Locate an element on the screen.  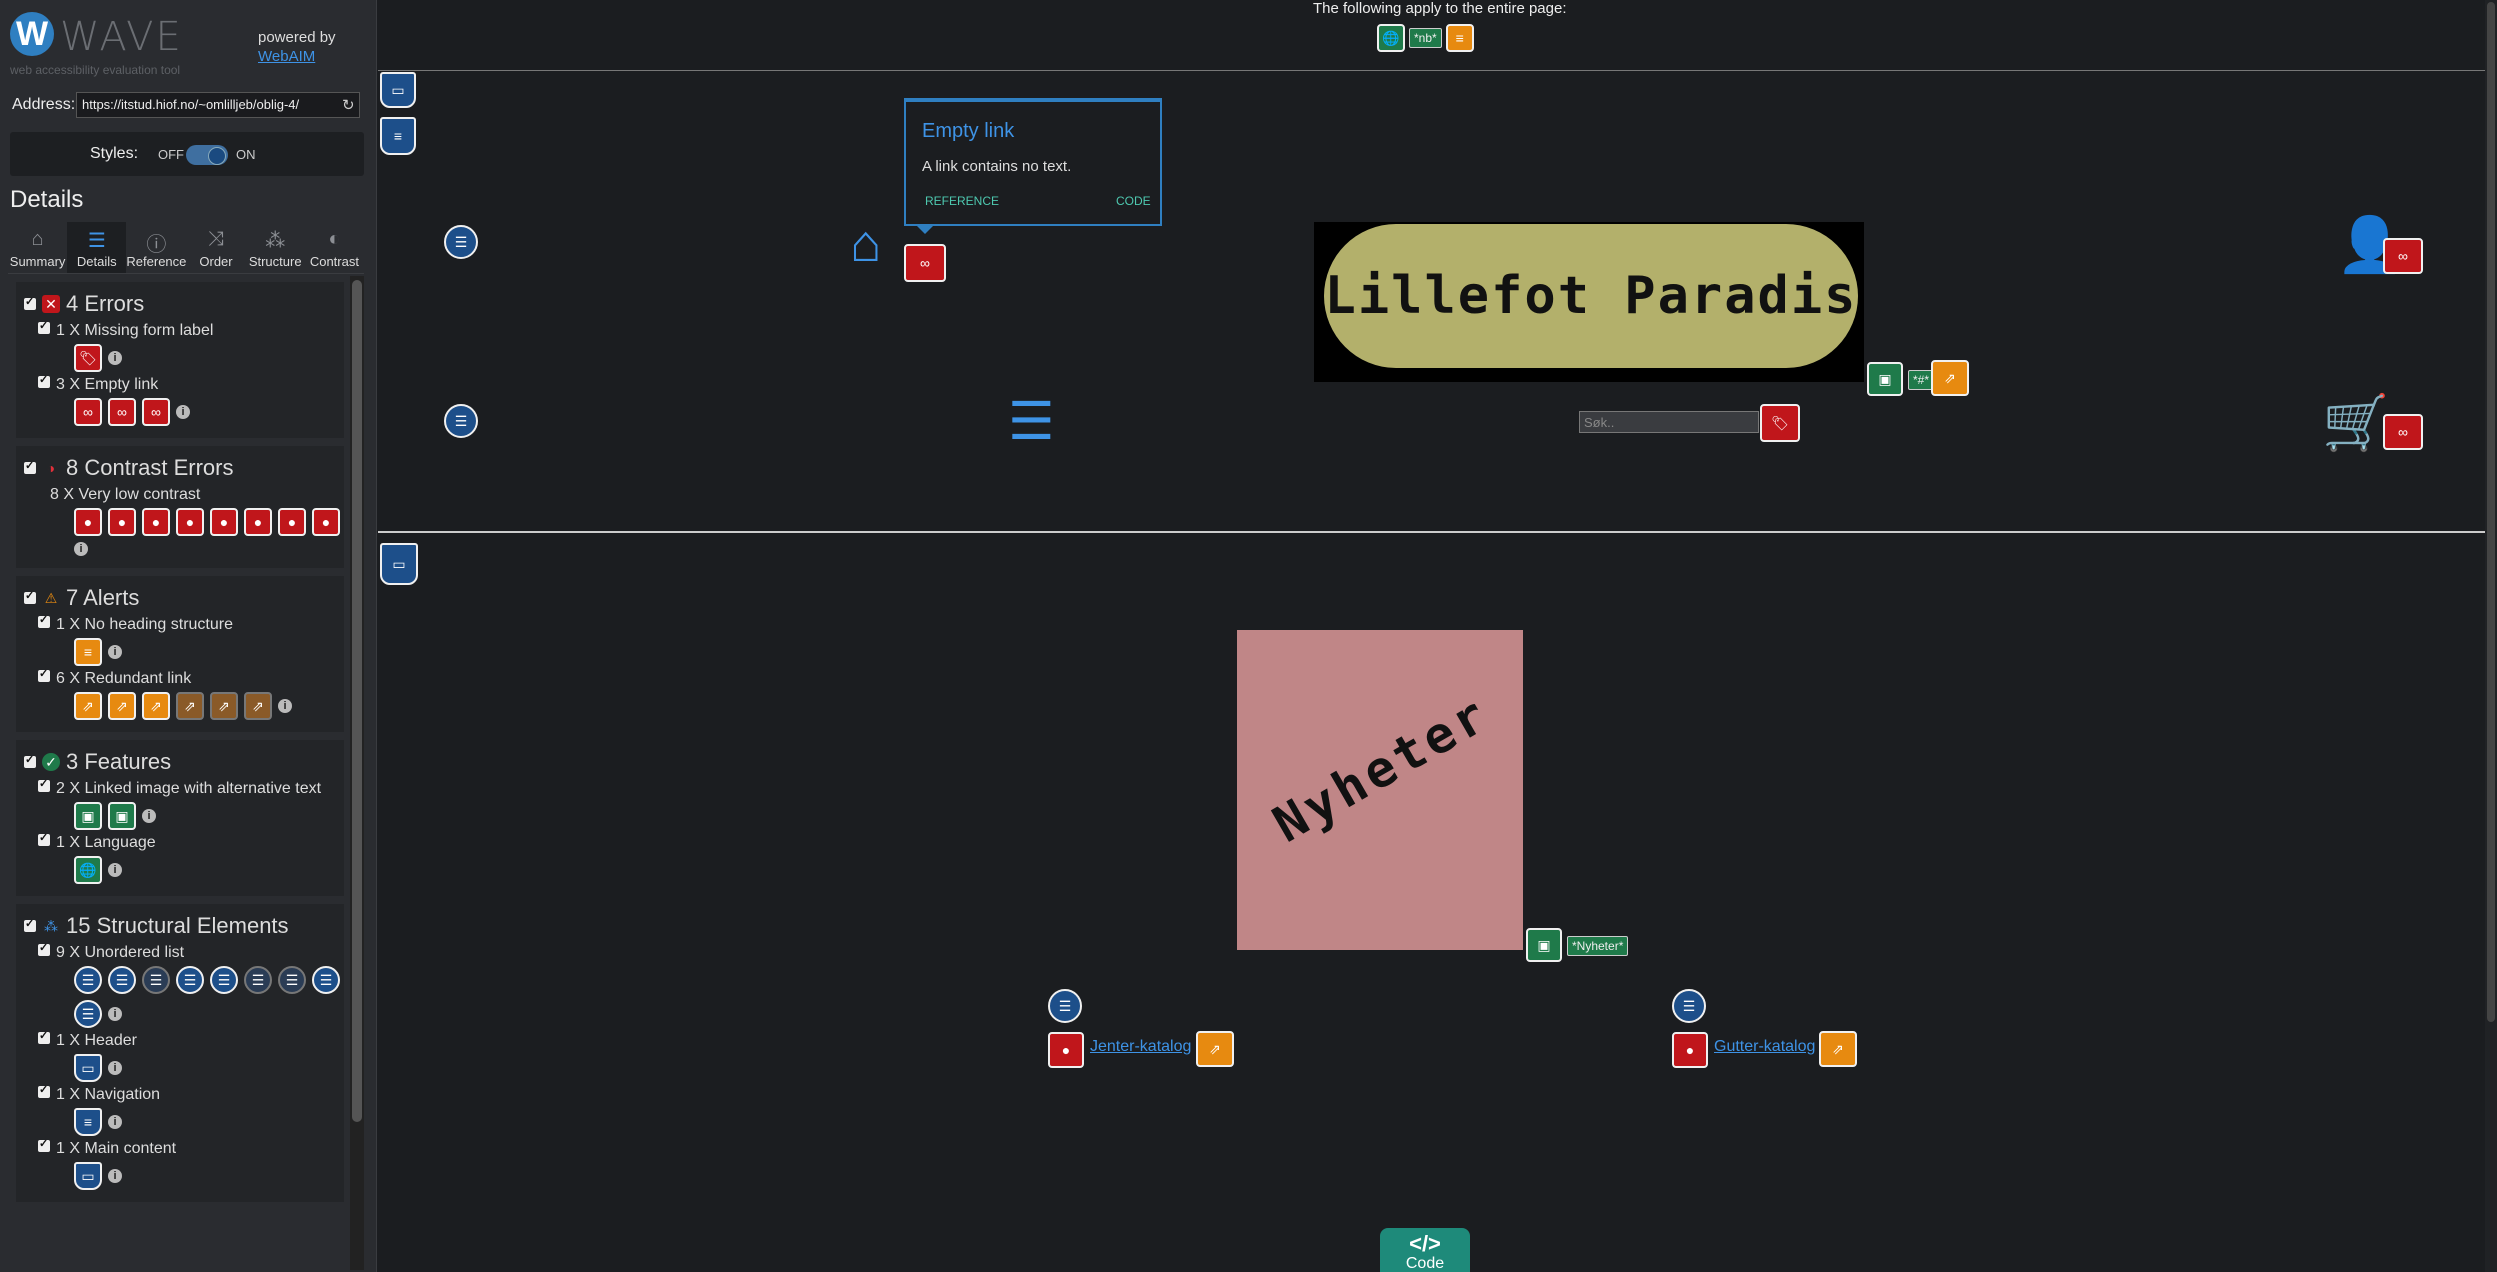
news-tile: Nyheter is located at coordinates (1380, 790).